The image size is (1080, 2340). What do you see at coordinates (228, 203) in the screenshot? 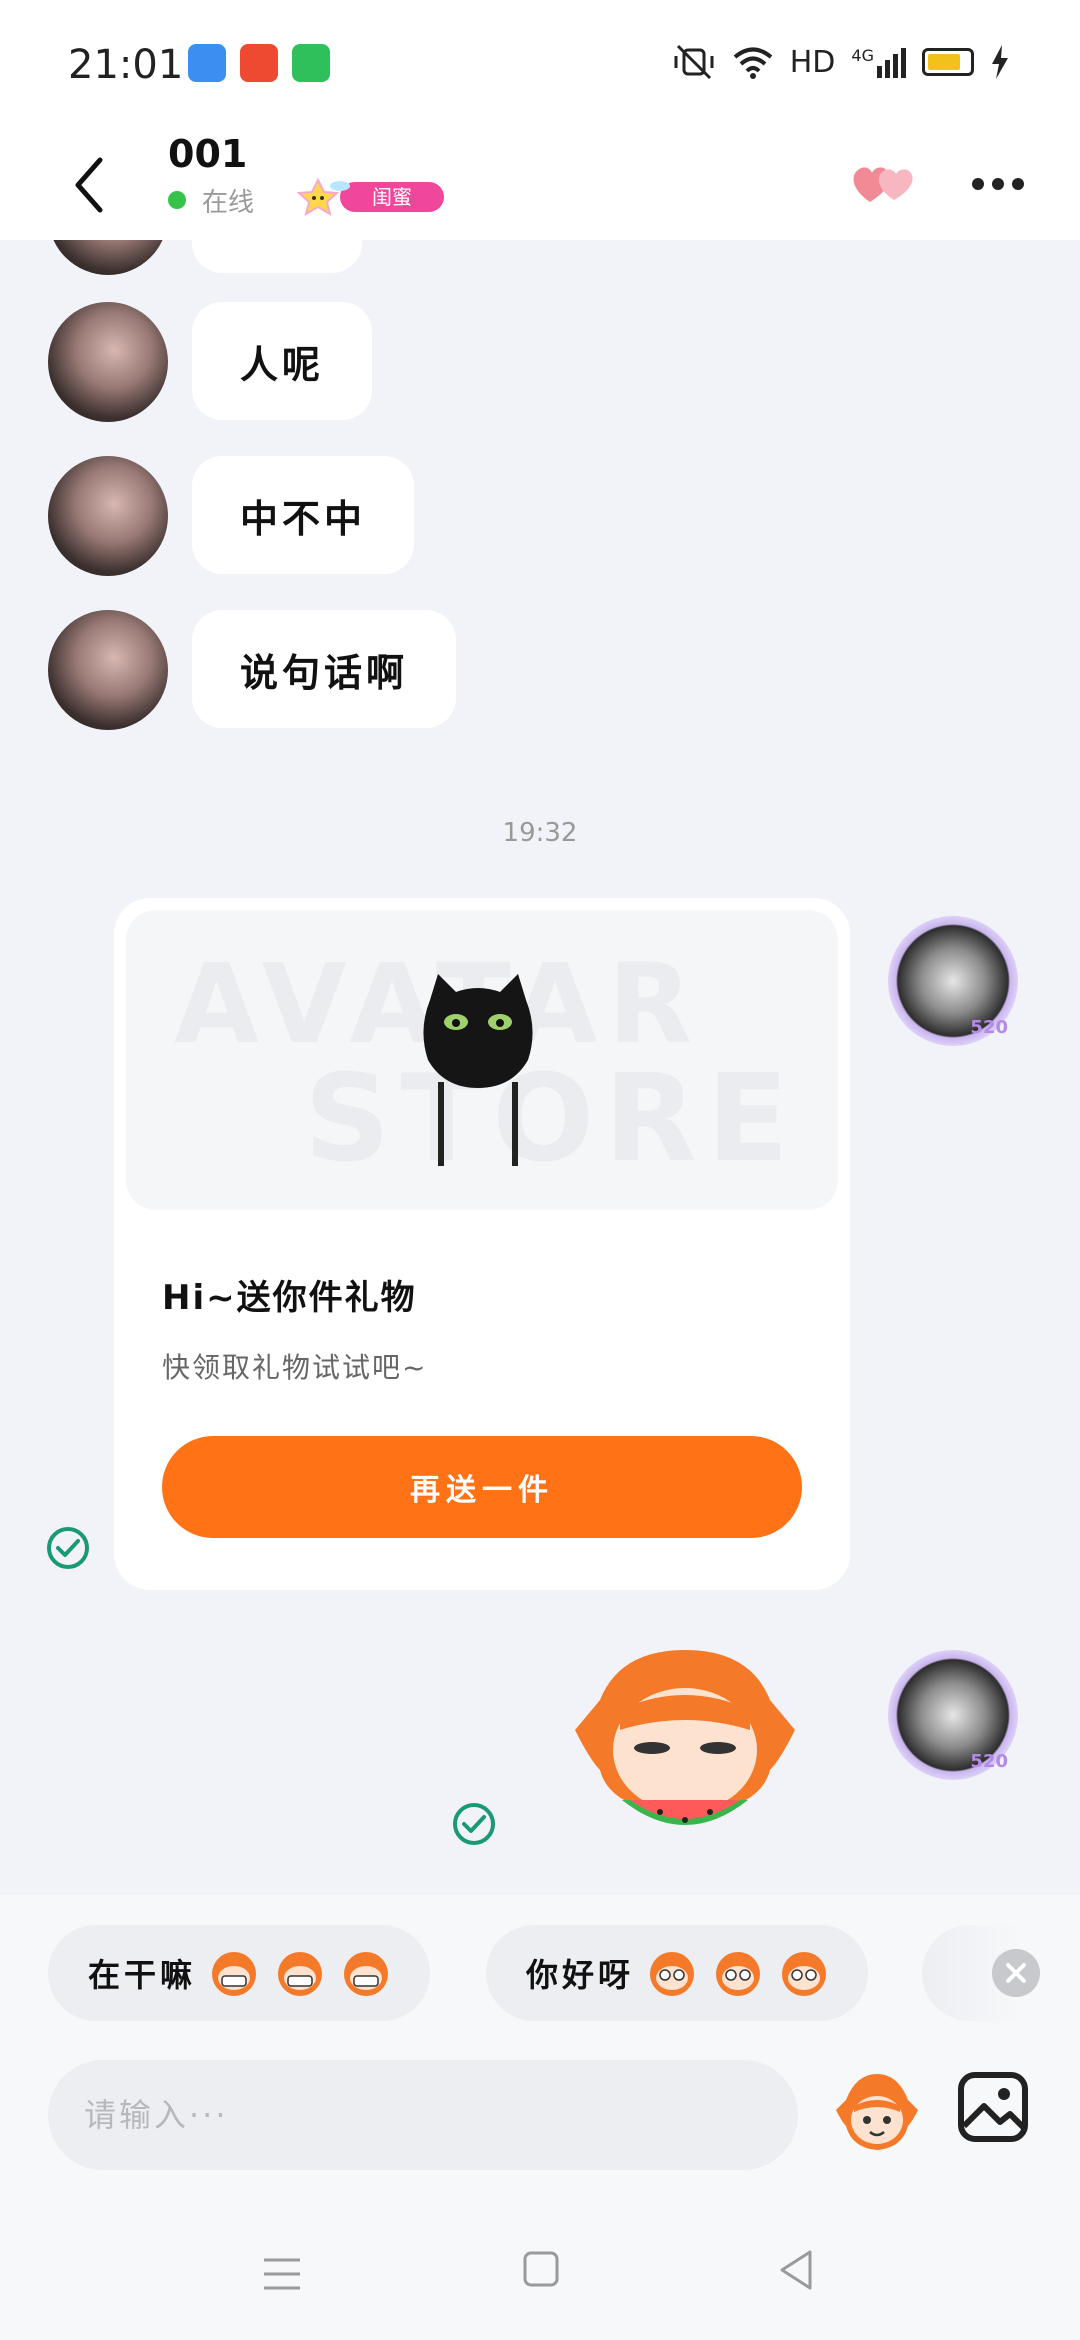
I see `online-status-text: 在线` at bounding box center [228, 203].